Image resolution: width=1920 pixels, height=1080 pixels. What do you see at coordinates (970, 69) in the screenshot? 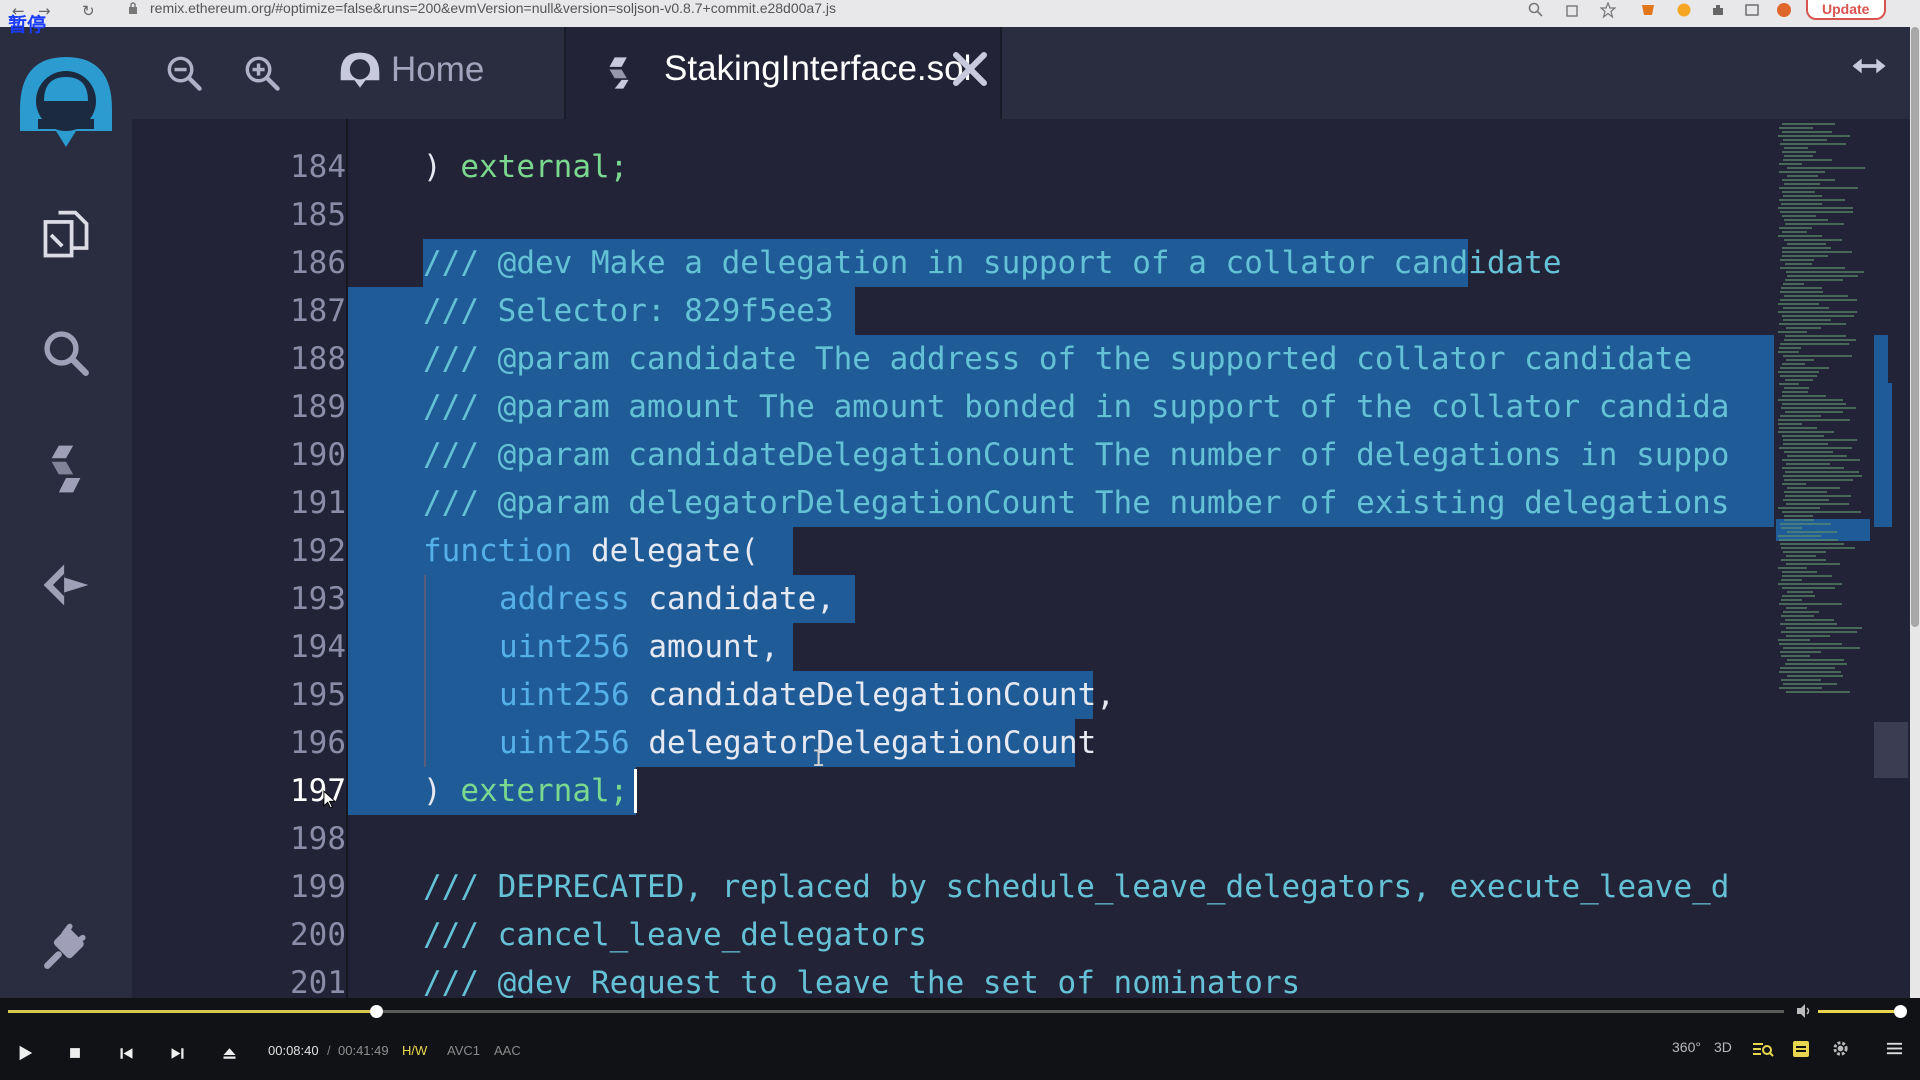
I see `close-tab-icon` at bounding box center [970, 69].